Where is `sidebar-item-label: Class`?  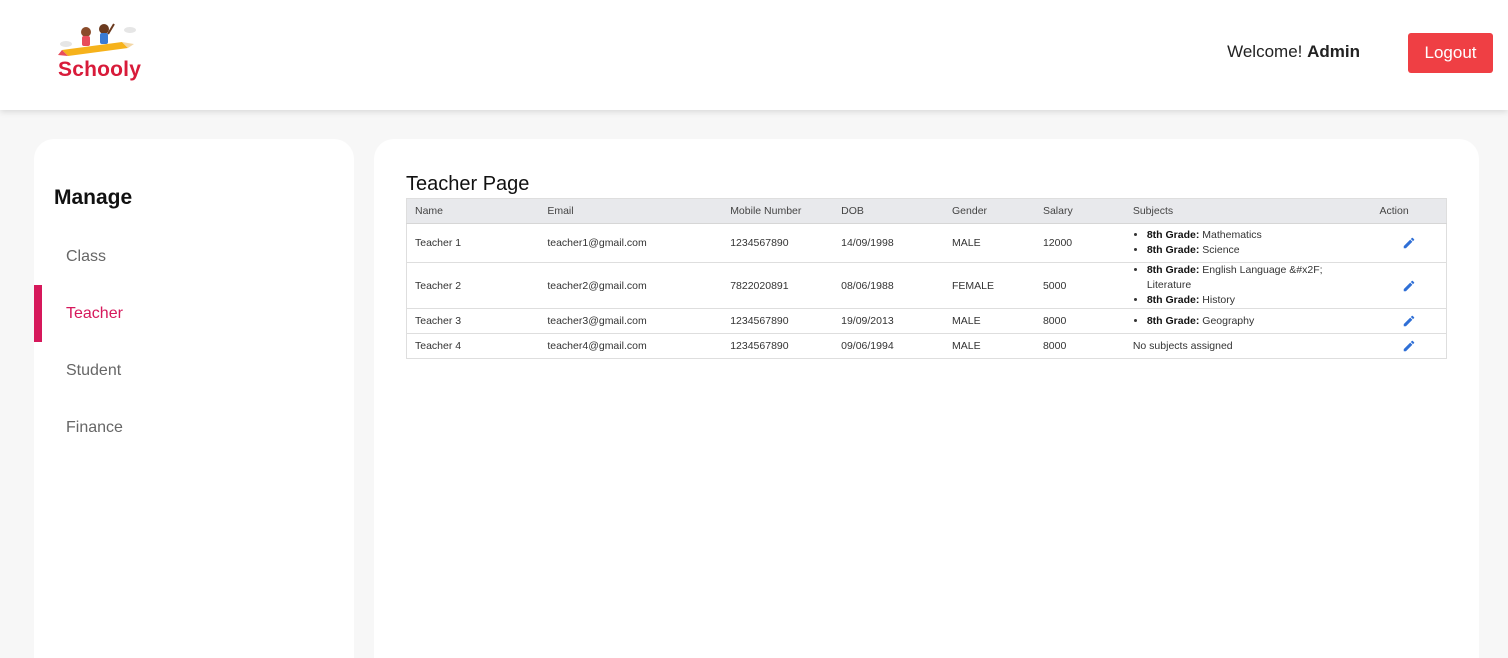
sidebar-item-label: Class is located at coordinates (86, 256).